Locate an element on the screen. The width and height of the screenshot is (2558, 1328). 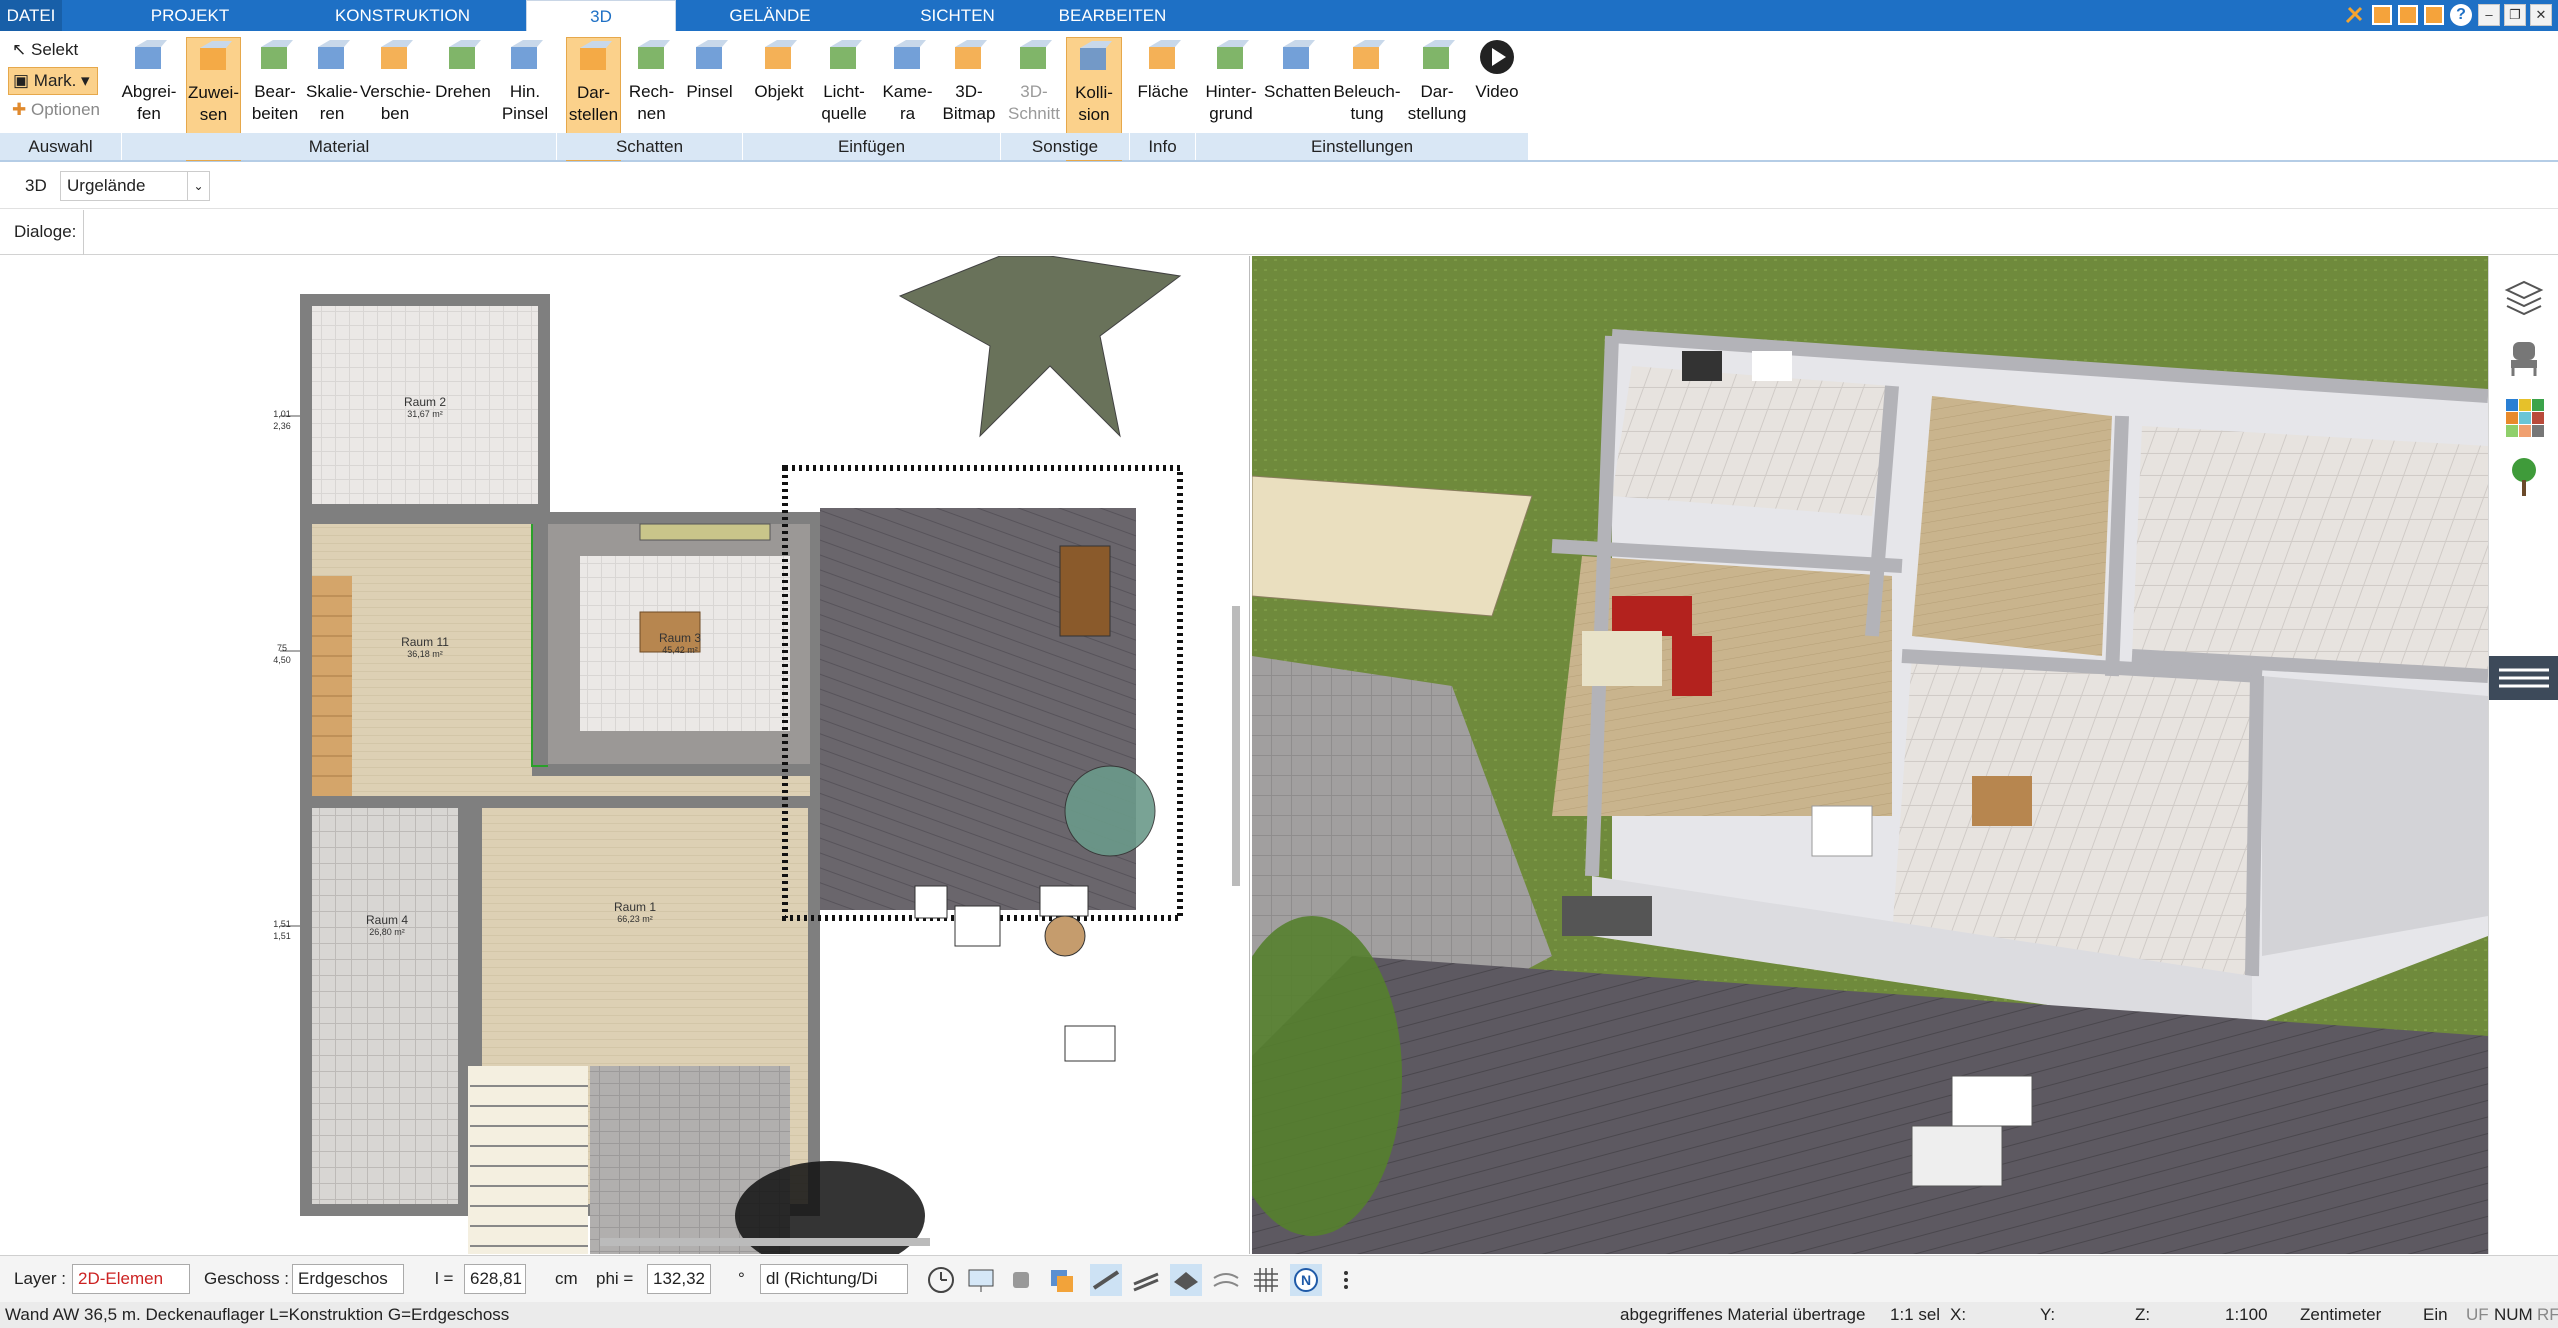
materials-icon is located at coordinates (2524, 417).